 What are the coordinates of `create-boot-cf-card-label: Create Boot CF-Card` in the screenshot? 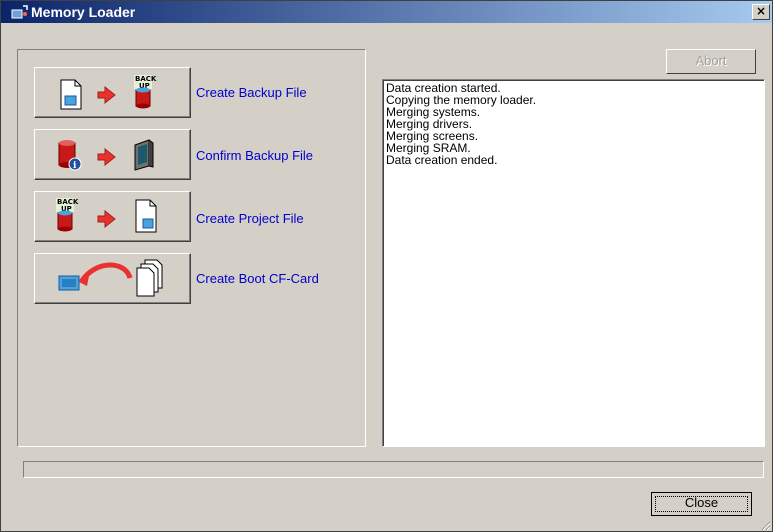 It's located at (257, 278).